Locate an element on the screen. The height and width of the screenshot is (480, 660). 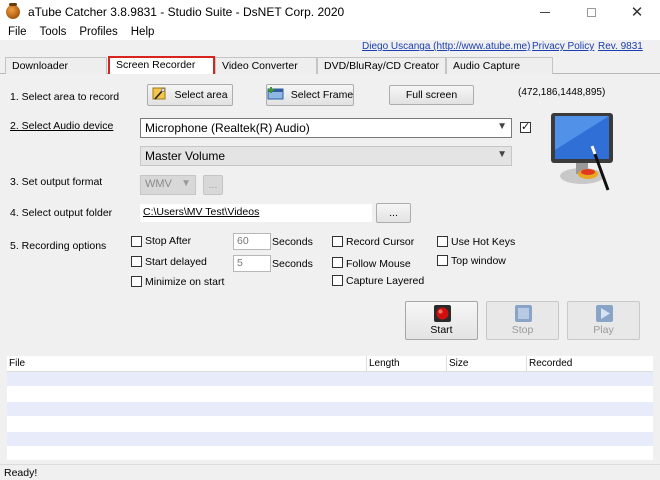
top-window-checkbox is located at coordinates (442, 260).